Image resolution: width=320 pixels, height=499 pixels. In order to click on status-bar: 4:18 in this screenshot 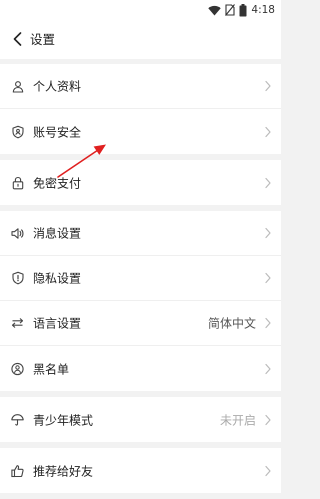, I will do `click(140, 10)`.